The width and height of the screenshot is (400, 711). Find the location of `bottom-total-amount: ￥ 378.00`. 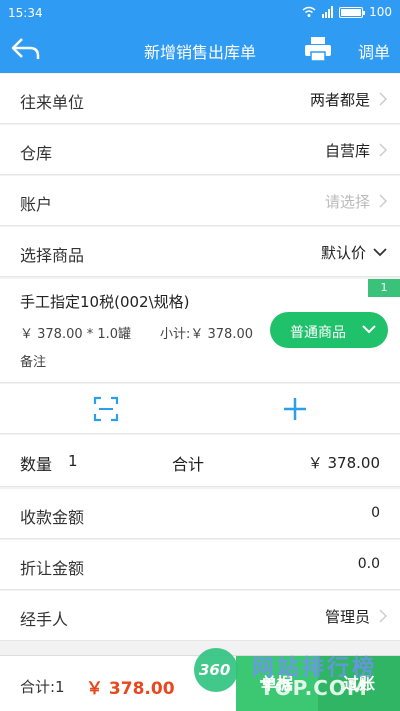

bottom-total-amount: ￥ 378.00 is located at coordinates (130, 689).